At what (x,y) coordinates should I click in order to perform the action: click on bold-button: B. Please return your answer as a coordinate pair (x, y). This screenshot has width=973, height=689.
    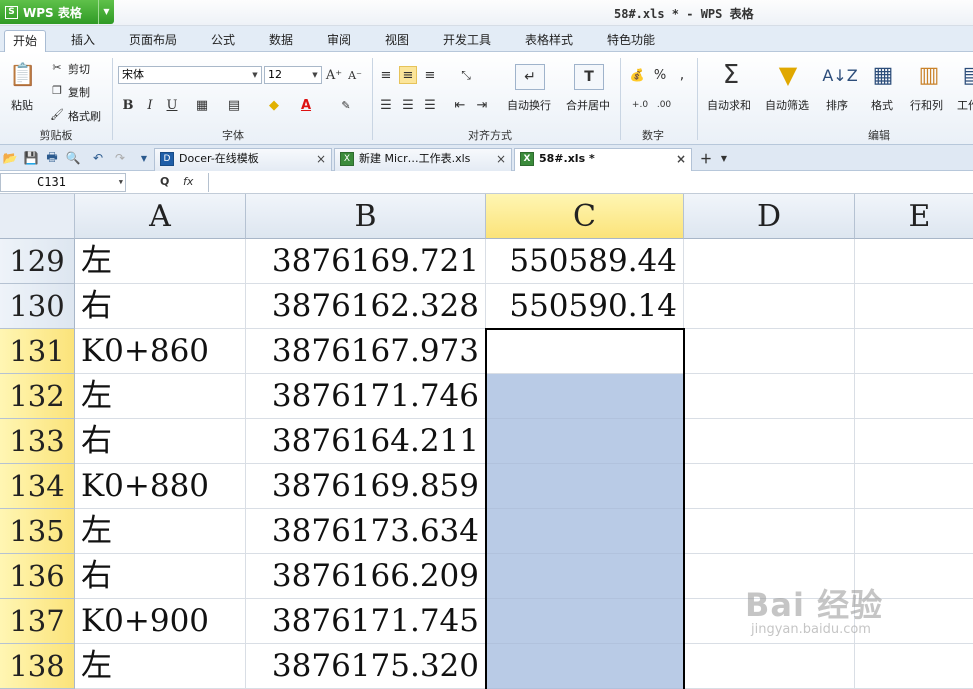
    Looking at the image, I should click on (128, 105).